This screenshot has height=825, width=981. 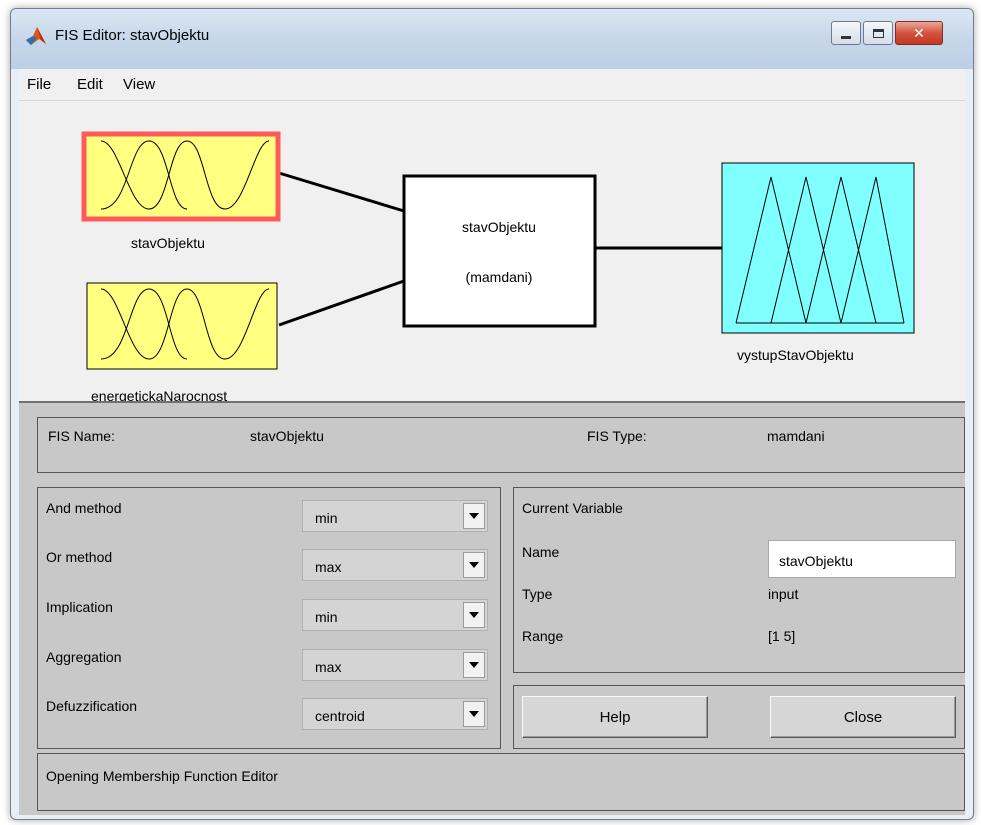 I want to click on current-variable-heading: Current Variable, so click(x=572, y=508).